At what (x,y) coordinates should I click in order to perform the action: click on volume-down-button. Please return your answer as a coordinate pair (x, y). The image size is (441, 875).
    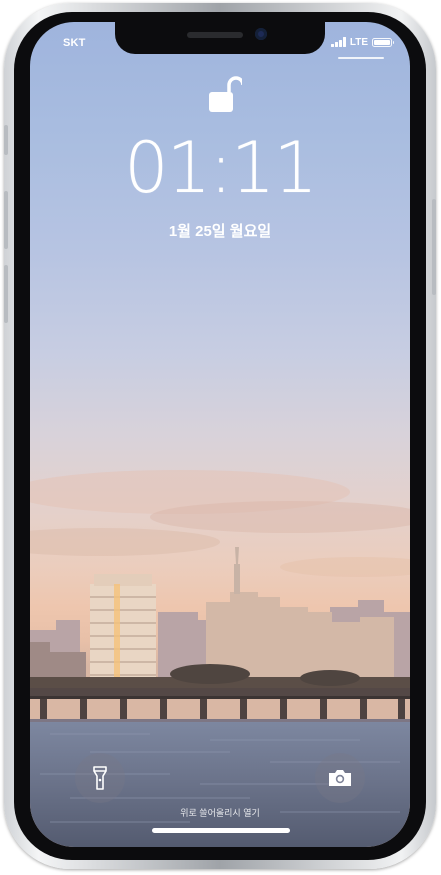
    Looking at the image, I should click on (6, 294).